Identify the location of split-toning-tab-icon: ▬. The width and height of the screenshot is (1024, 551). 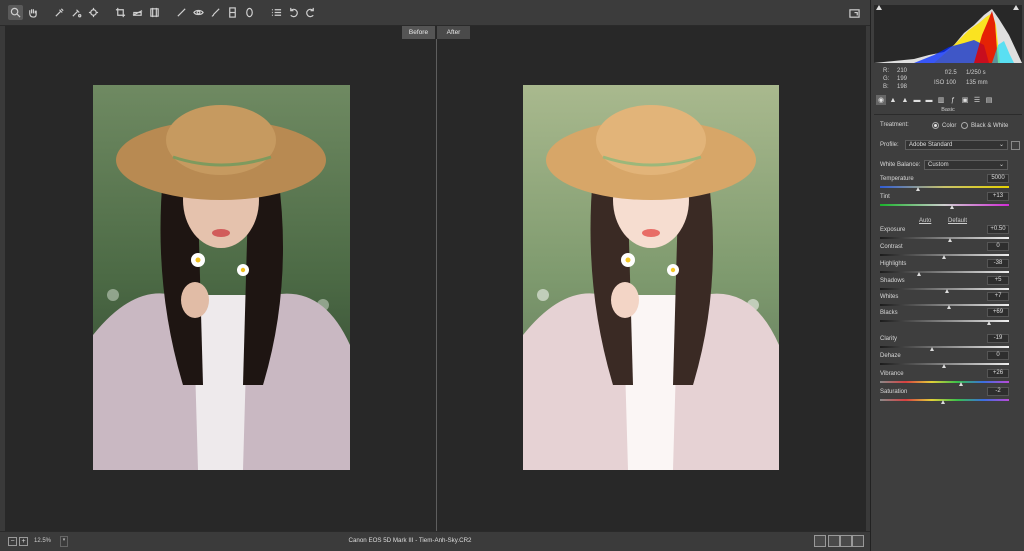
(929, 100).